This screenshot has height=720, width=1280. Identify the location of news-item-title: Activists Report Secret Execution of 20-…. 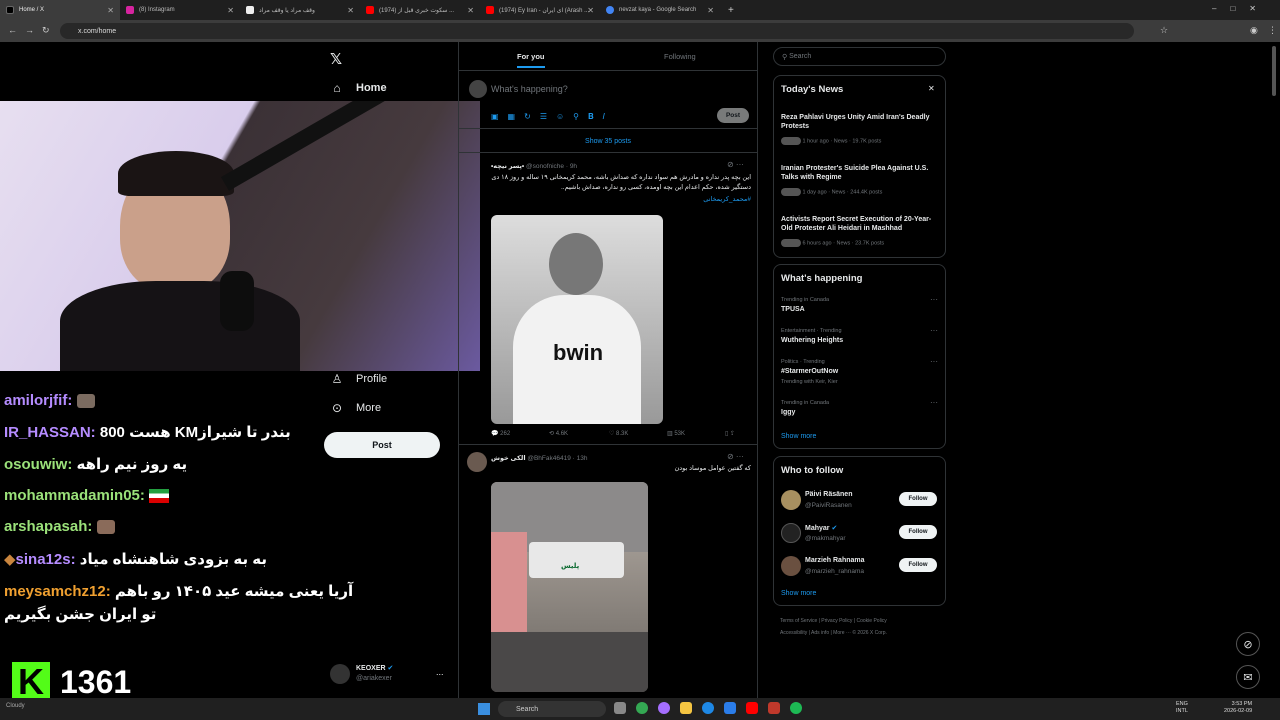
(861, 224).